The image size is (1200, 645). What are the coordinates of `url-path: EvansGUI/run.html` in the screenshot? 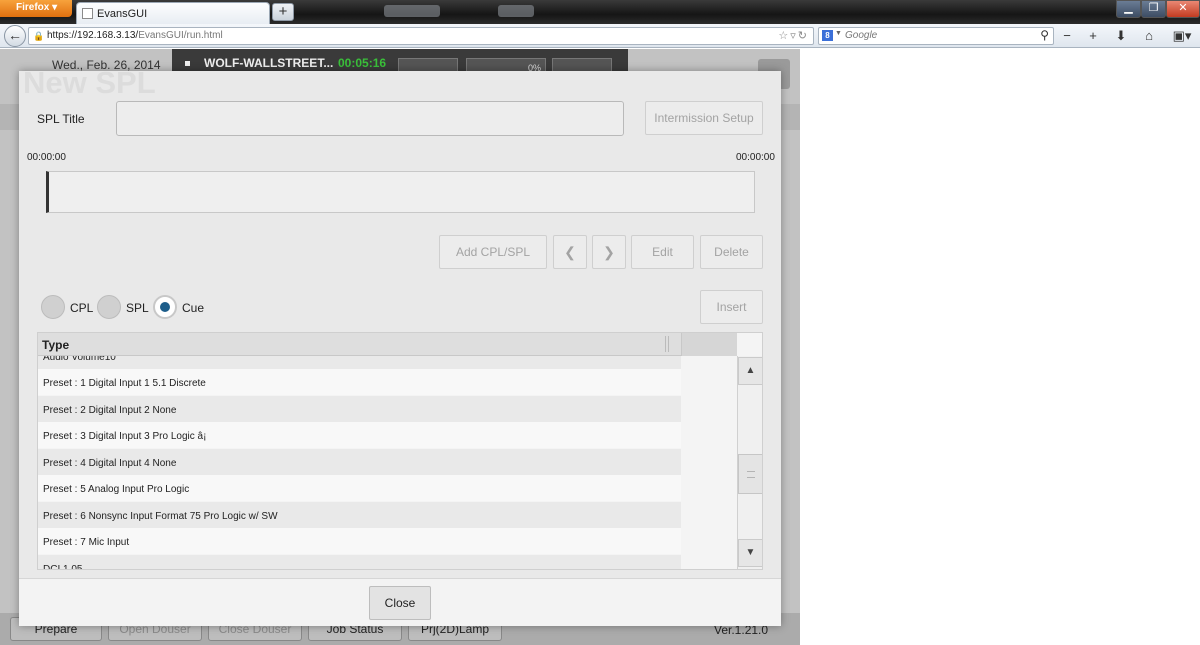 It's located at (180, 35).